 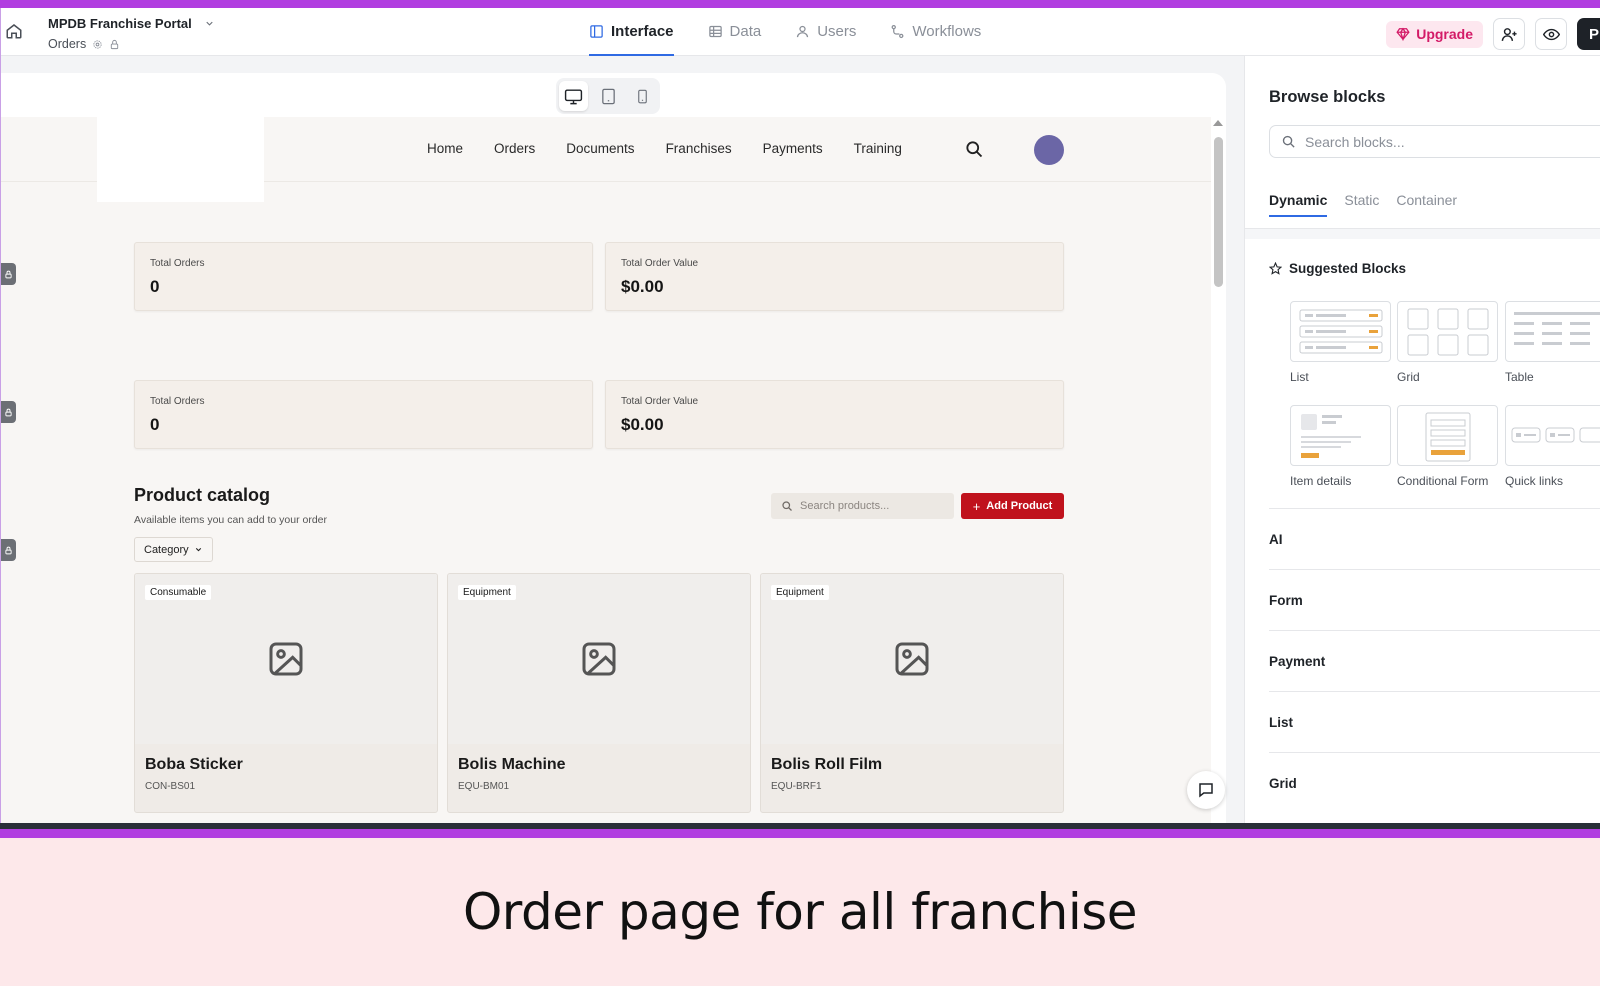 I want to click on product-card: Equipment Bolis Roll Film EQU-BRF1, so click(x=912, y=693).